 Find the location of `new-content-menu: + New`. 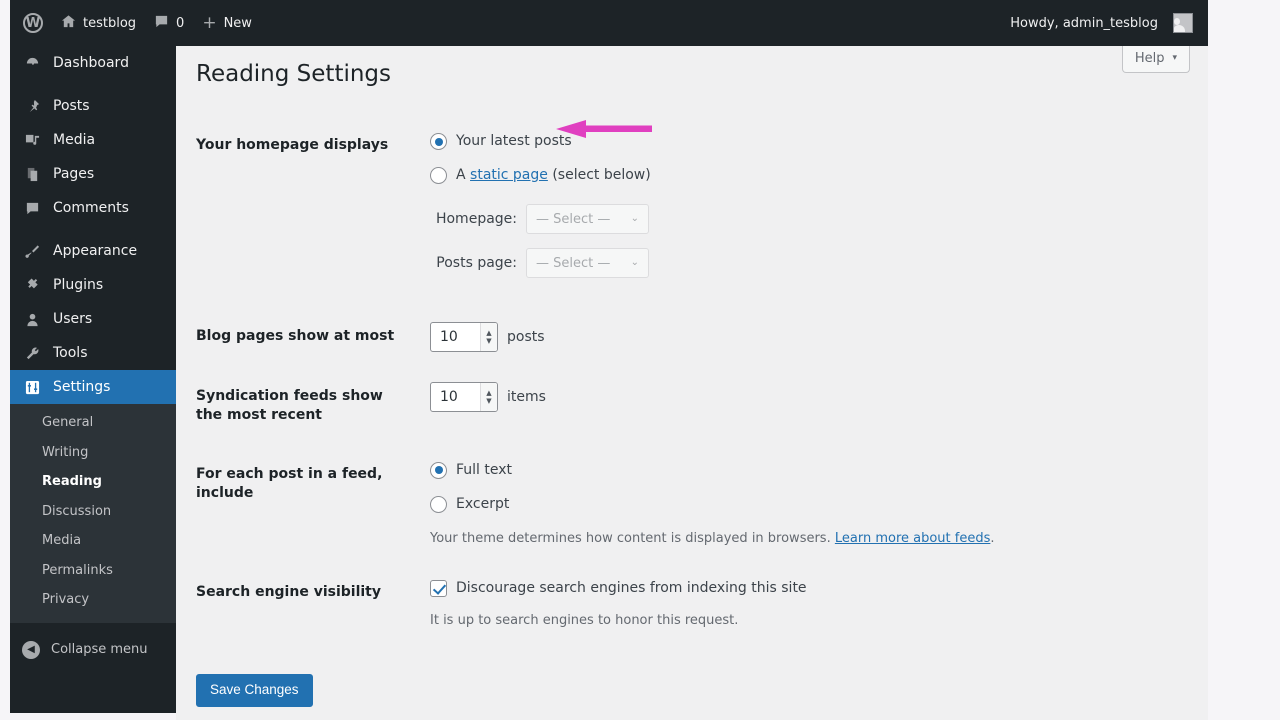

new-content-menu: + New is located at coordinates (227, 23).